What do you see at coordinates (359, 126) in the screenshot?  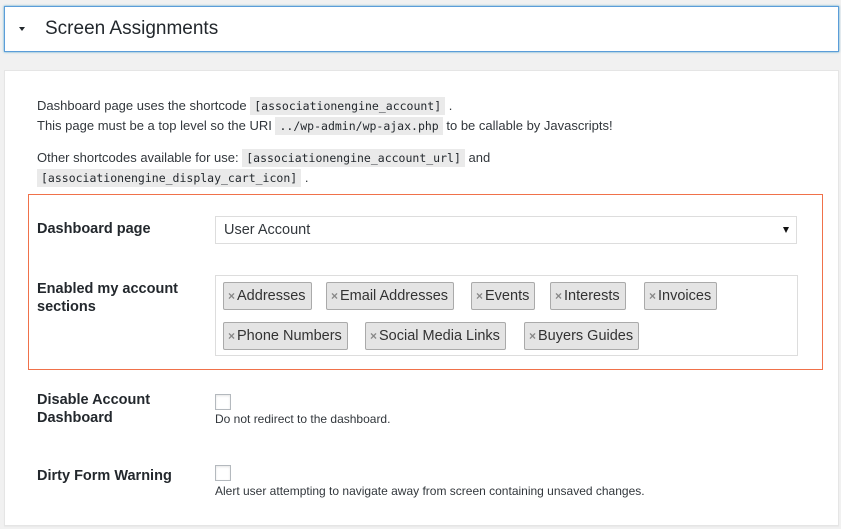 I see `uri-code: ../wp-admin/wp-ajax.php` at bounding box center [359, 126].